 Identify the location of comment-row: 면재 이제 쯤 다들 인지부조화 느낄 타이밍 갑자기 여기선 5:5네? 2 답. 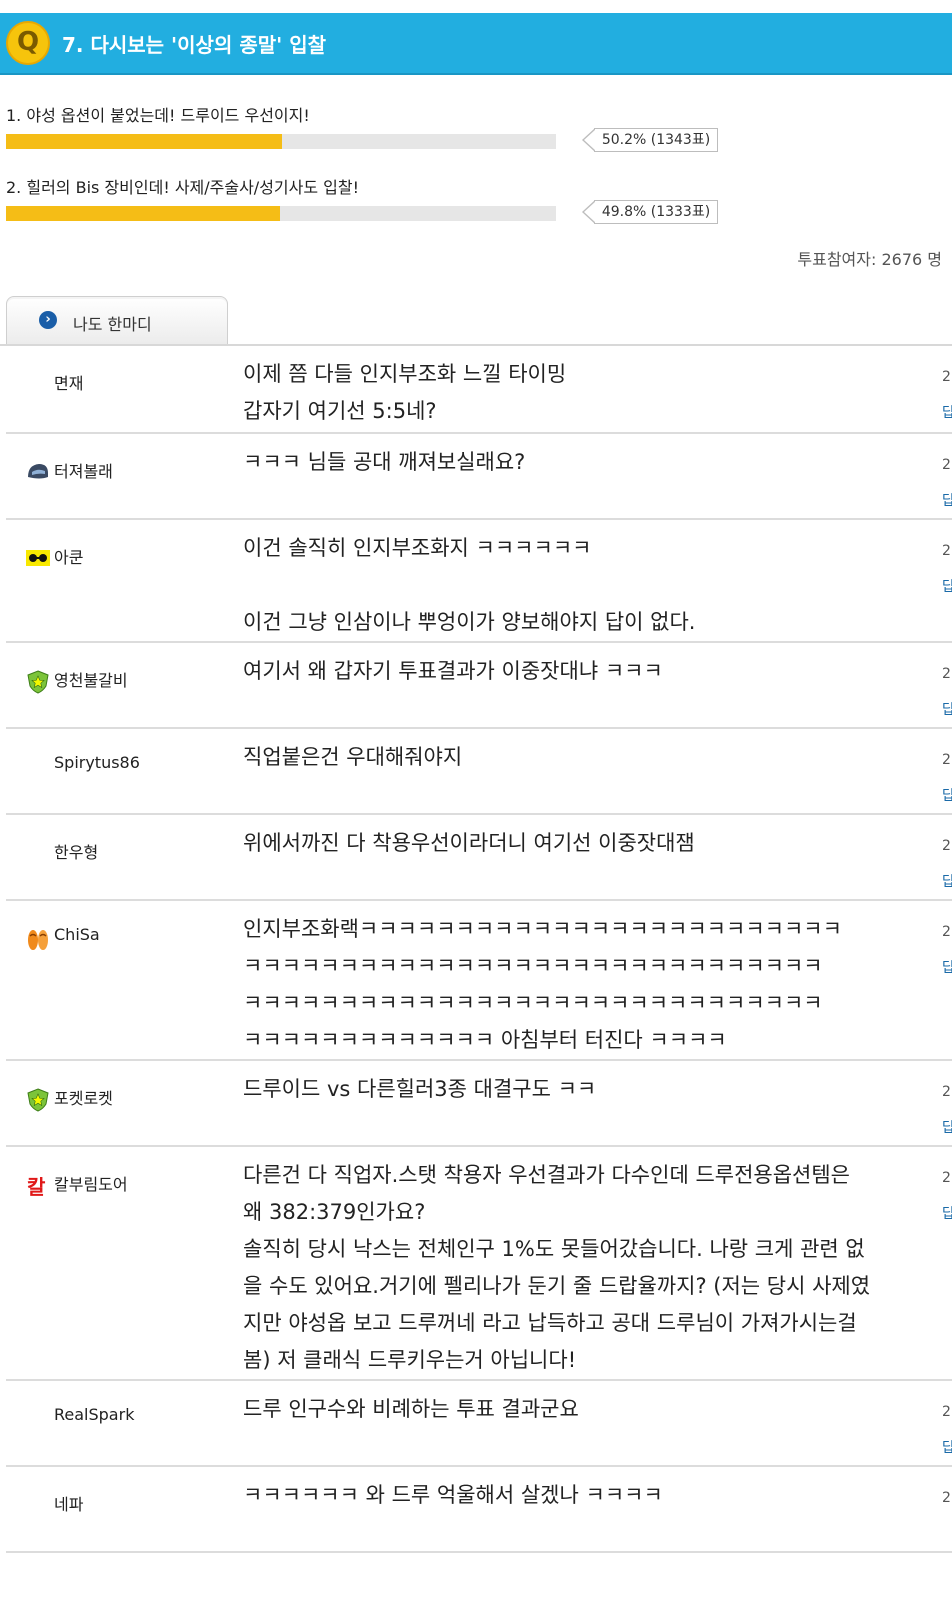
(479, 390).